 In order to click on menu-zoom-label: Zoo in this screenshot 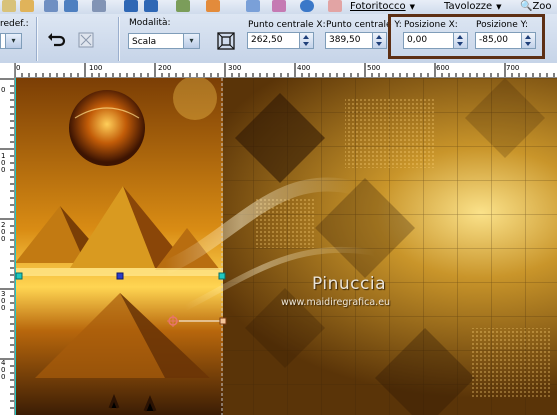, I will do `click(542, 6)`.